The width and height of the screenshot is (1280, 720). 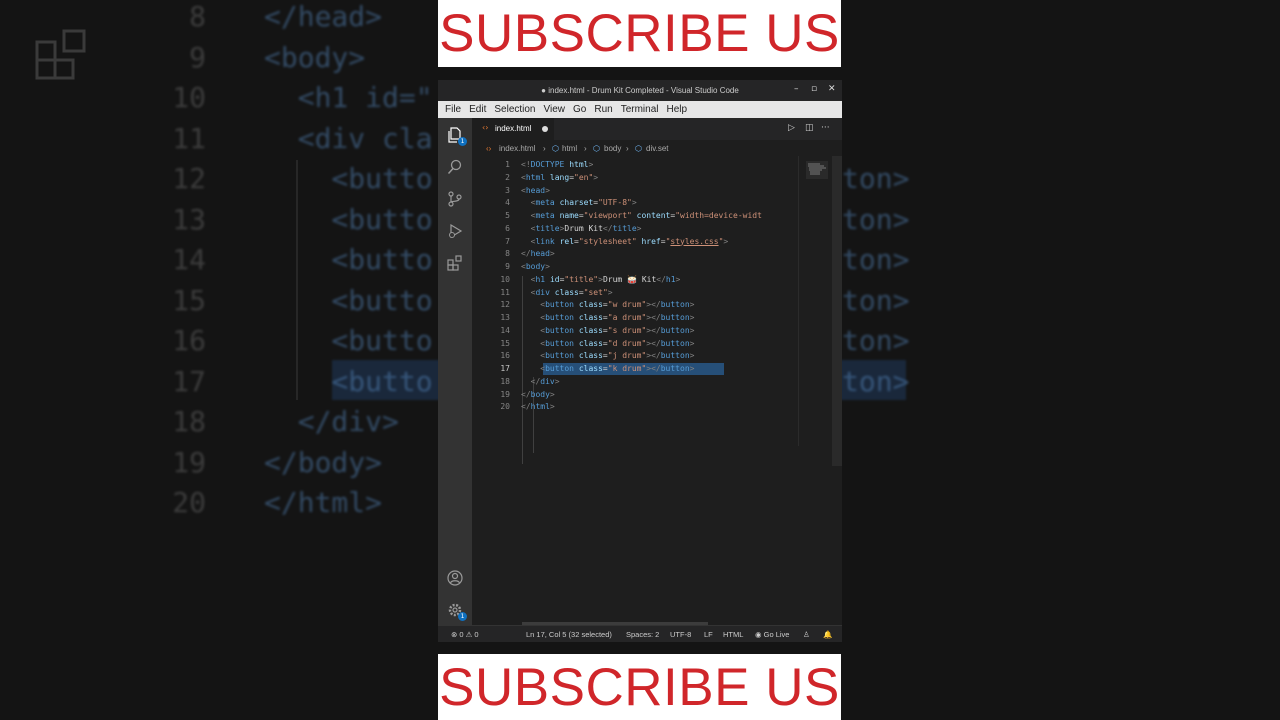 What do you see at coordinates (827, 634) in the screenshot?
I see `notifications-bell-icon: 🔔` at bounding box center [827, 634].